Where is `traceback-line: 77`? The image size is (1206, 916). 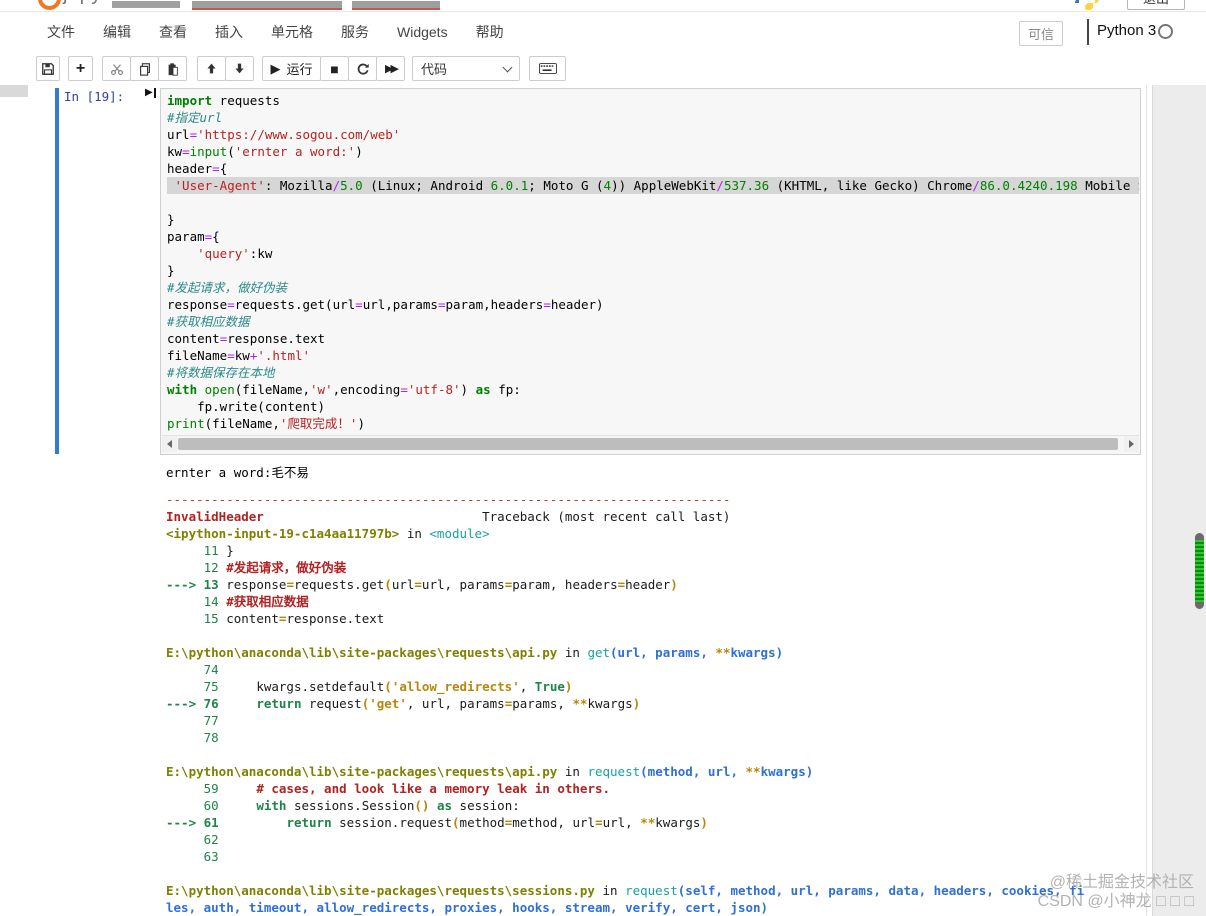 traceback-line: 77 is located at coordinates (196, 720).